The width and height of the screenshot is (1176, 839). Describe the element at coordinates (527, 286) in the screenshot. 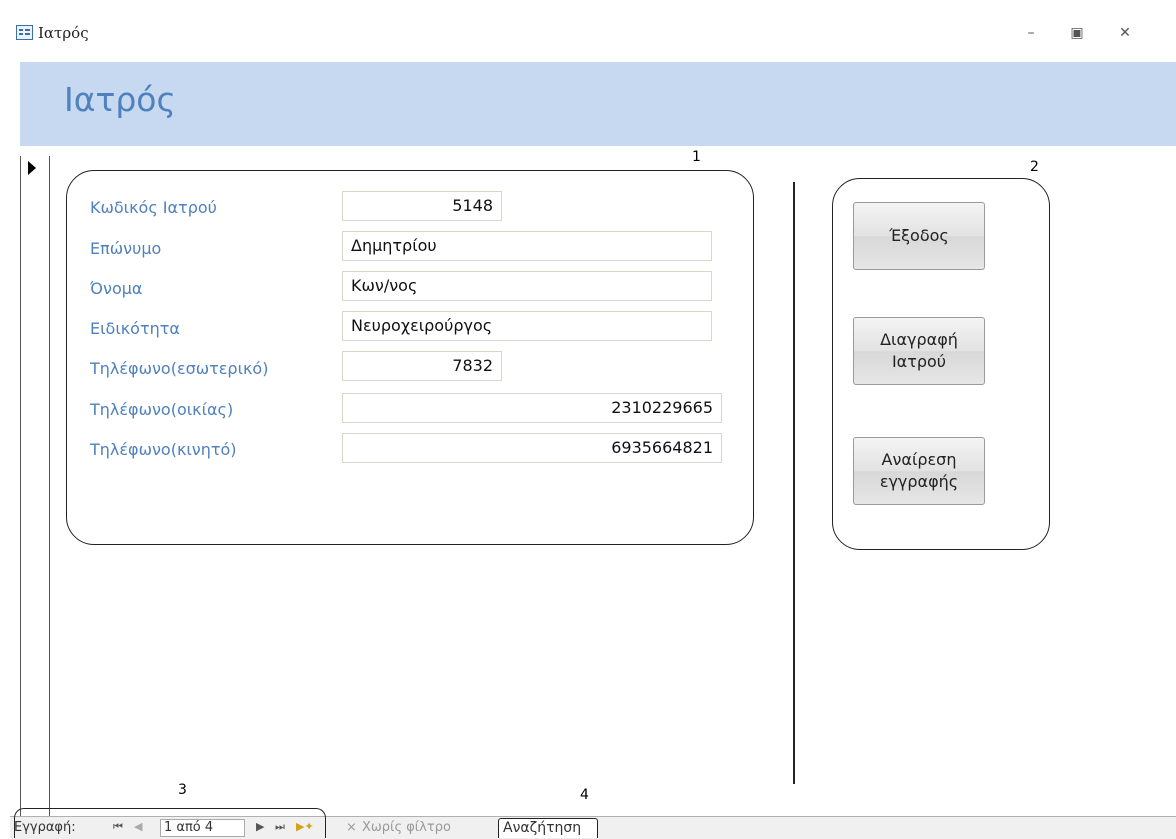

I see `first-name-field: Κων/νος` at that location.